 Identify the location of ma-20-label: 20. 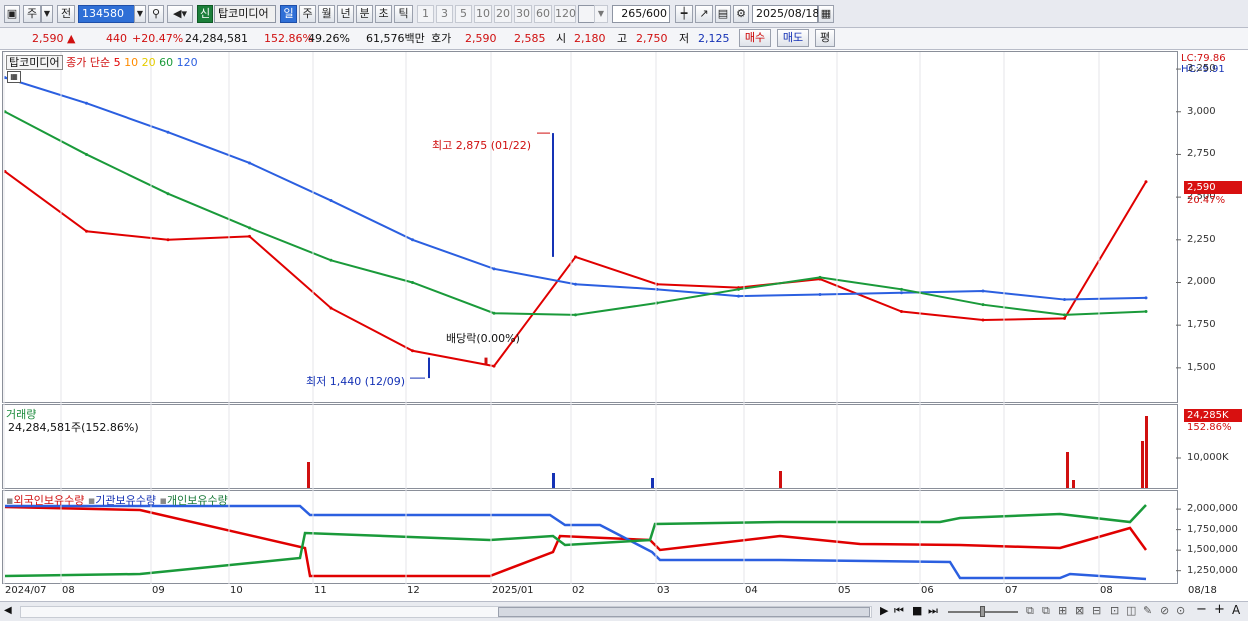
(148, 62).